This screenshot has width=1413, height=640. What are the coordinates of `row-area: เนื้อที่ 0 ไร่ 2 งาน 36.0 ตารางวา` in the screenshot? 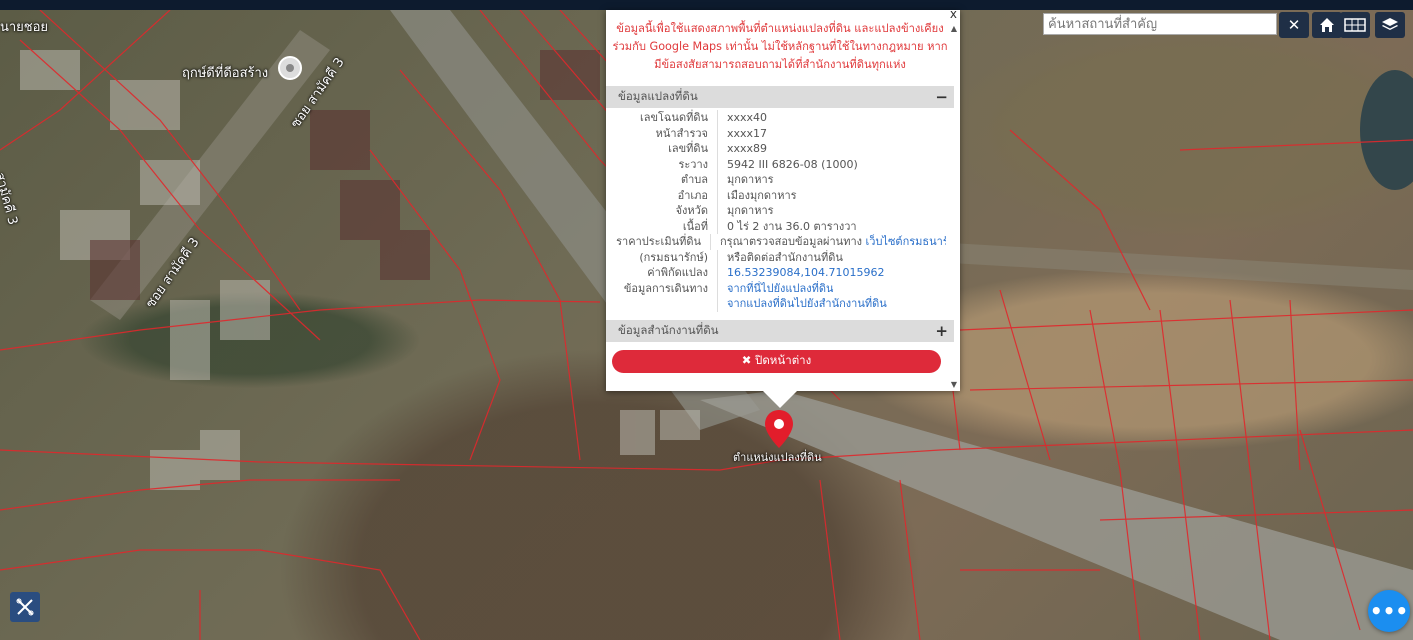 It's located at (776, 226).